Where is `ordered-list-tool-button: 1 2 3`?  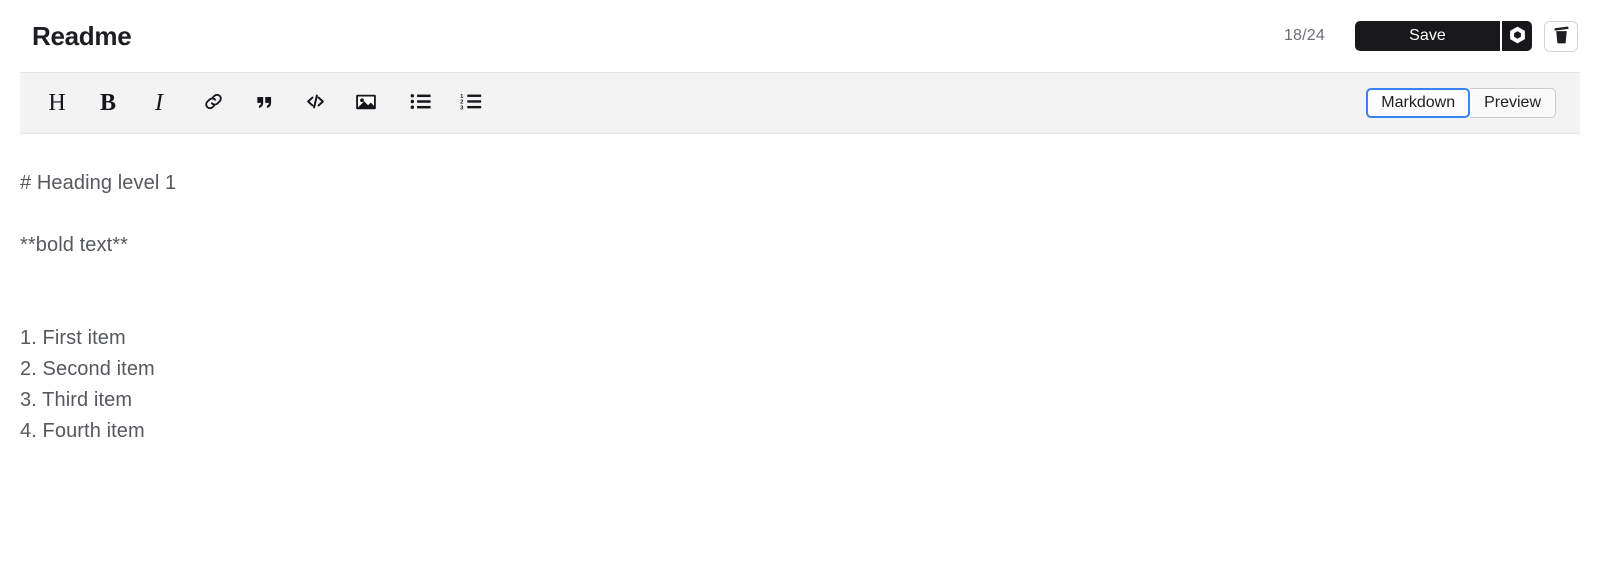
ordered-list-tool-button: 1 2 3 is located at coordinates (471, 103).